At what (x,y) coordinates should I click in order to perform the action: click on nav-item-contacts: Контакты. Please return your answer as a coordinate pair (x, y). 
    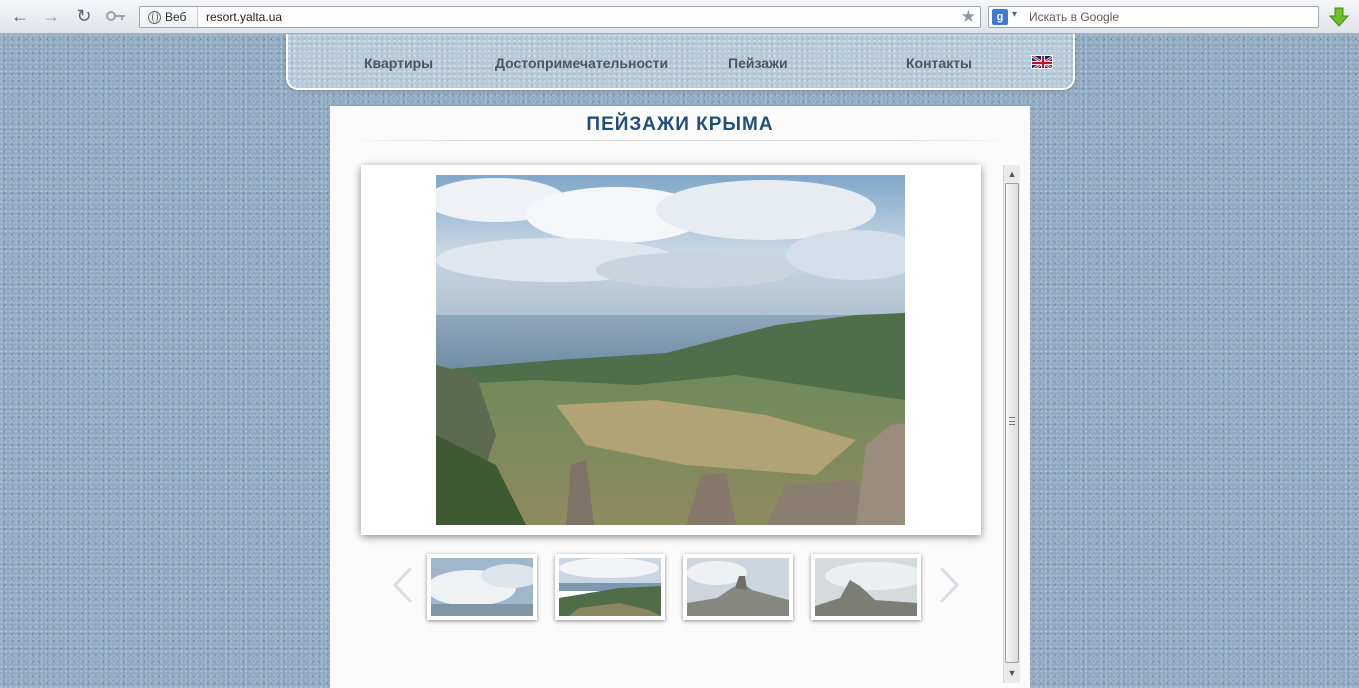
    Looking at the image, I should click on (939, 63).